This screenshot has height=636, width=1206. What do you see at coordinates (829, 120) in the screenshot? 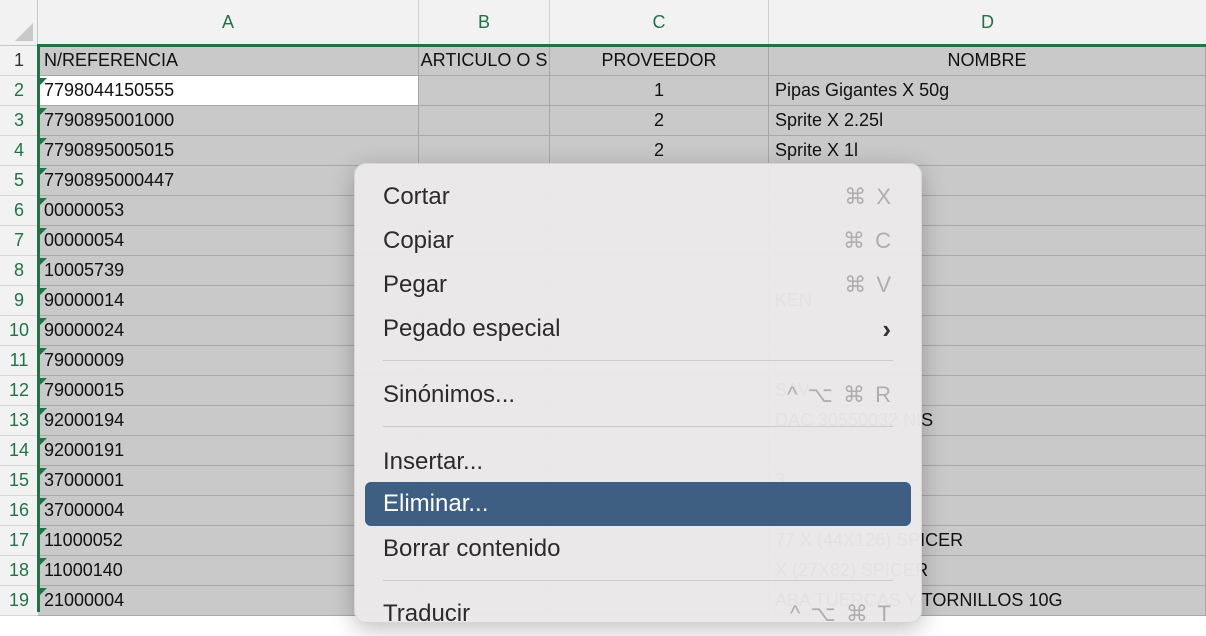
I see `cell-value: Sprite X 2.25l` at bounding box center [829, 120].